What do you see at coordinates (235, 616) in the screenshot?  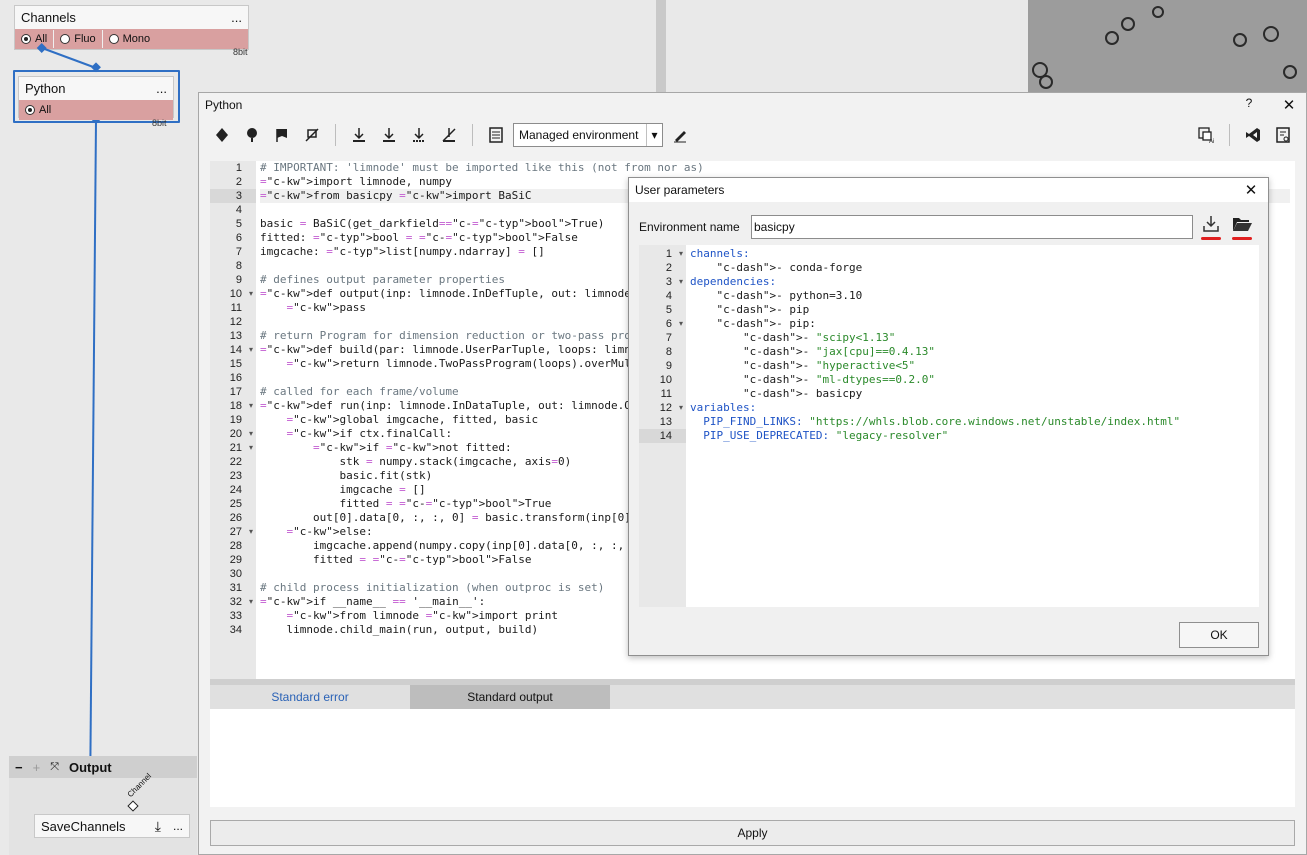 I see `line-number: 33` at bounding box center [235, 616].